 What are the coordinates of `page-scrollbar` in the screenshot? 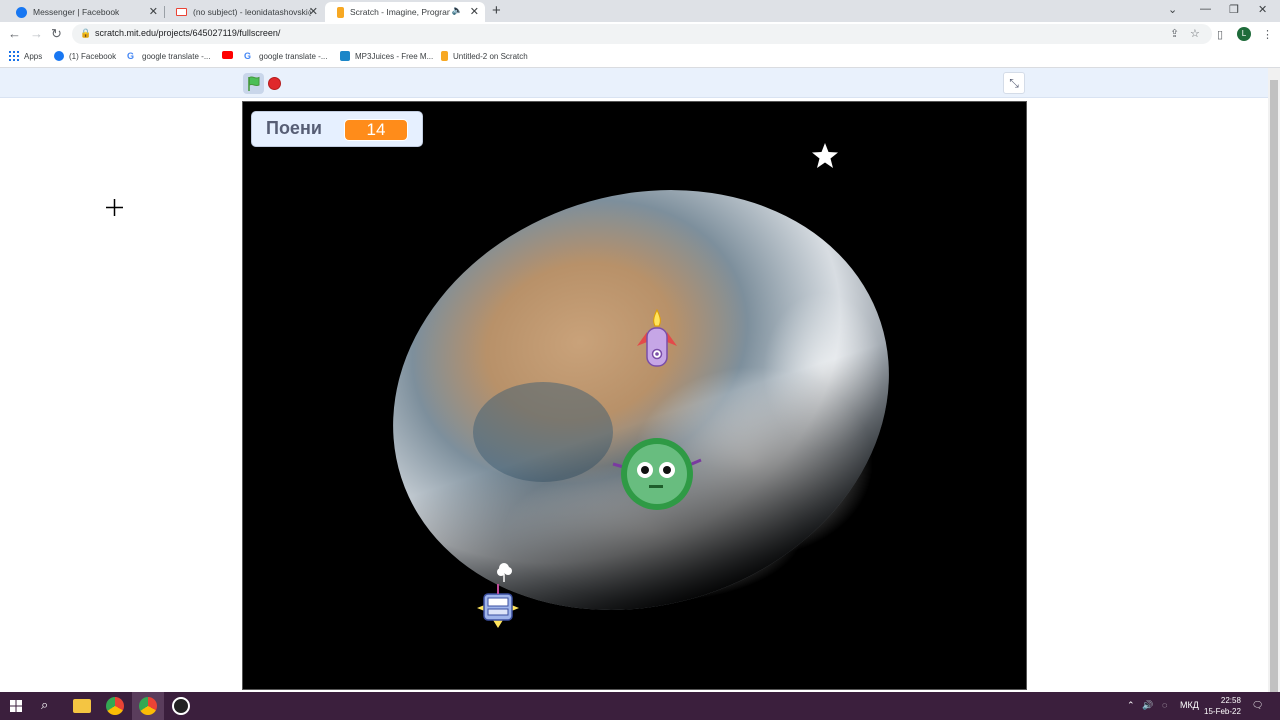 It's located at (1274, 380).